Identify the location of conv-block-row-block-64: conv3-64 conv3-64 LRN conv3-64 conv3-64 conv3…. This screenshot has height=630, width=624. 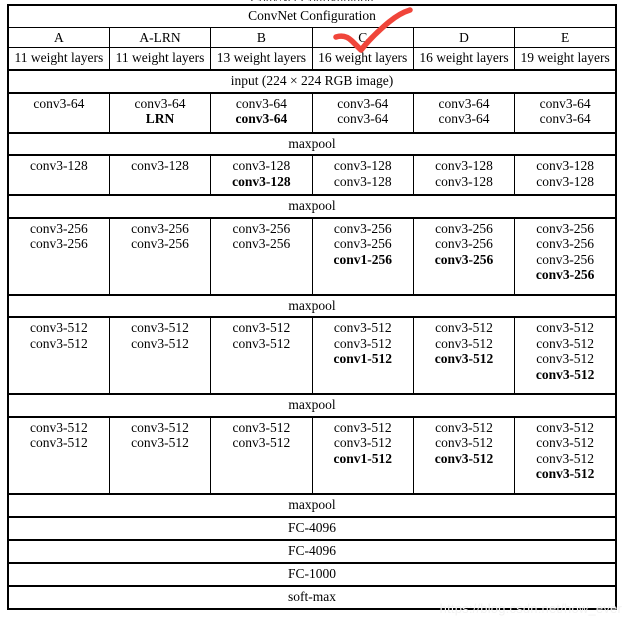
(312, 112).